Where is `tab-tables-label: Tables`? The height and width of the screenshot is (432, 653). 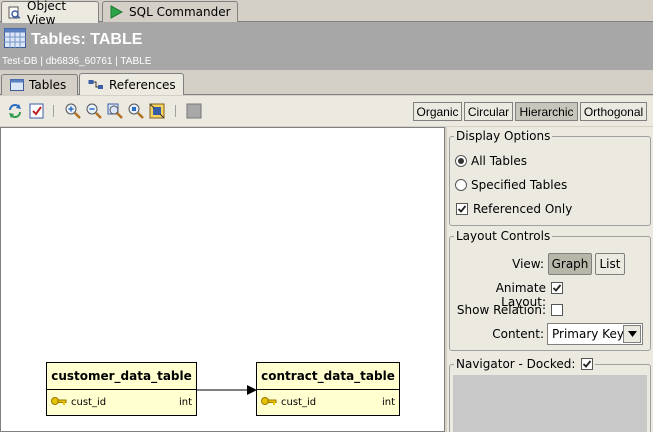
tab-tables-label: Tables is located at coordinates (48, 85).